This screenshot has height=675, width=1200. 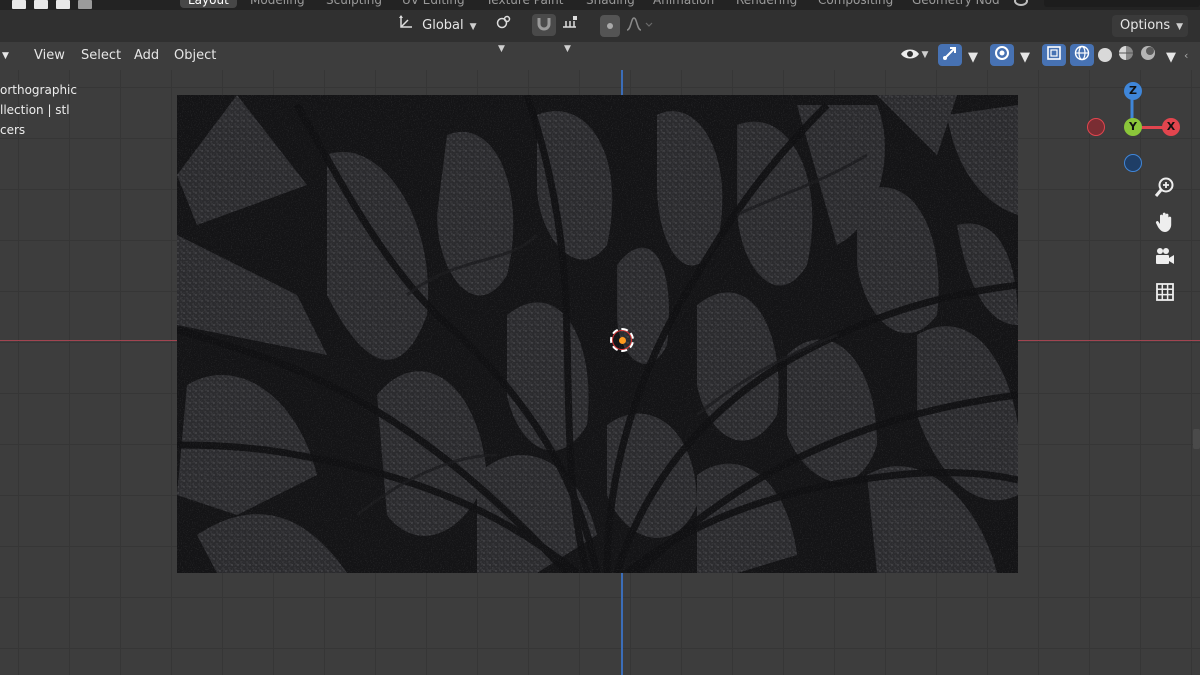 What do you see at coordinates (41, 4) in the screenshot?
I see `select-extend-icon` at bounding box center [41, 4].